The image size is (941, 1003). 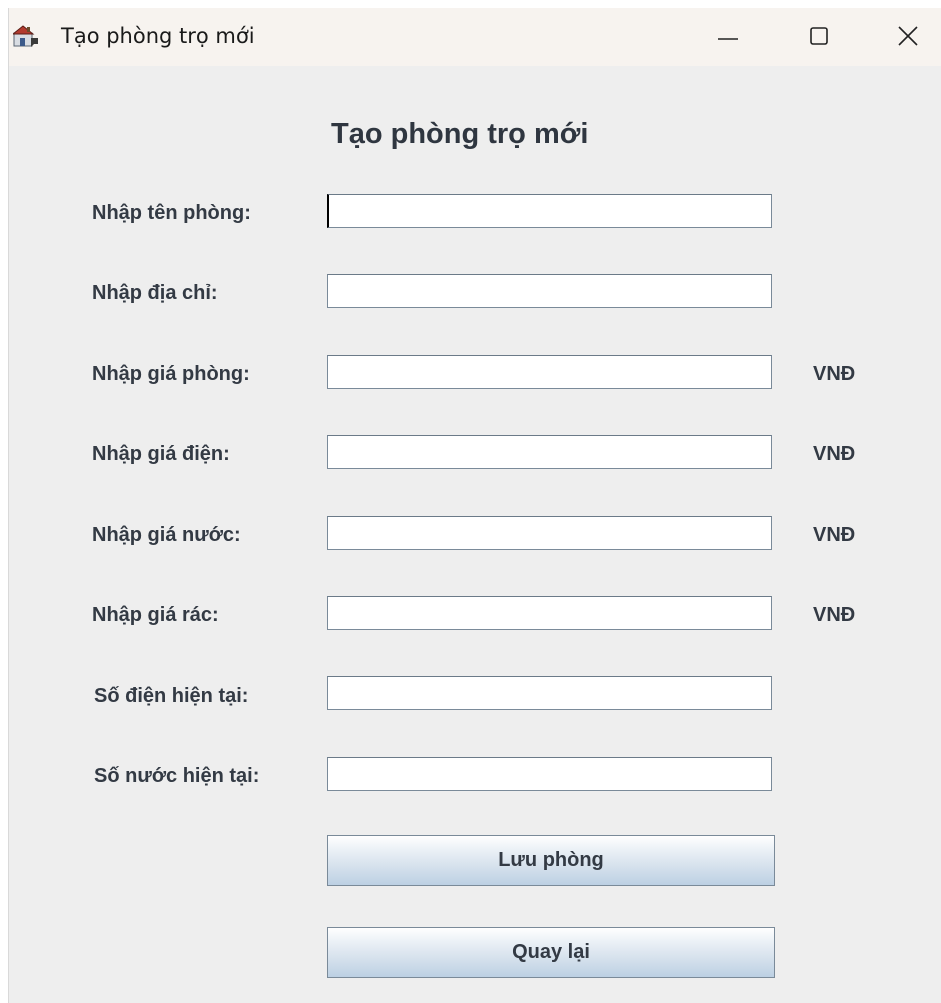 What do you see at coordinates (166, 535) in the screenshot?
I see `water-price-label: Nhập giá nước:` at bounding box center [166, 535].